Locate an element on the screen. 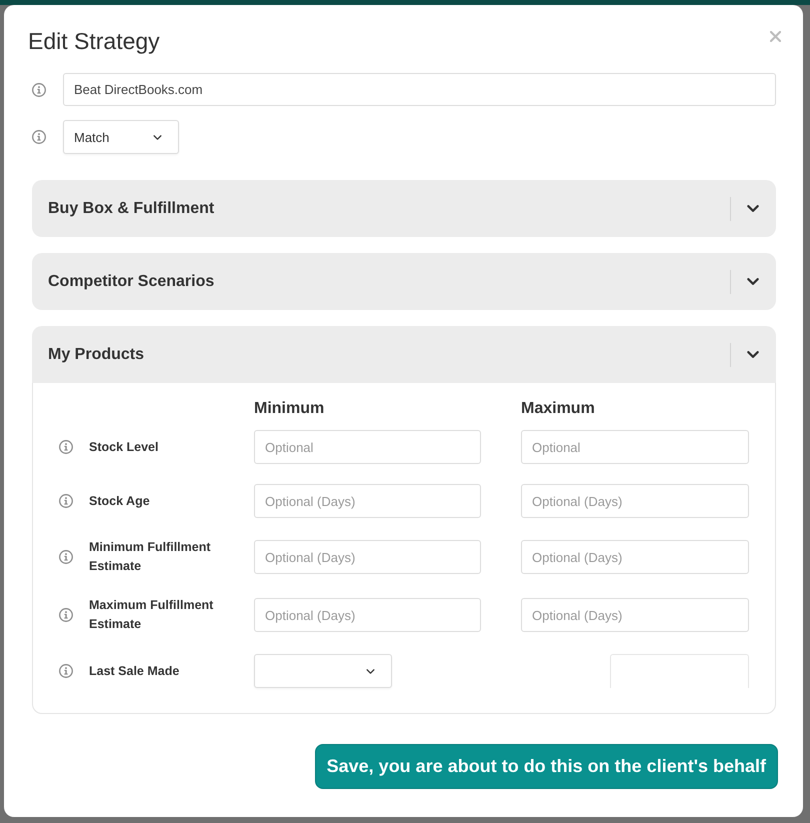 The height and width of the screenshot is (823, 810). field-label: Stock Level is located at coordinates (124, 447).